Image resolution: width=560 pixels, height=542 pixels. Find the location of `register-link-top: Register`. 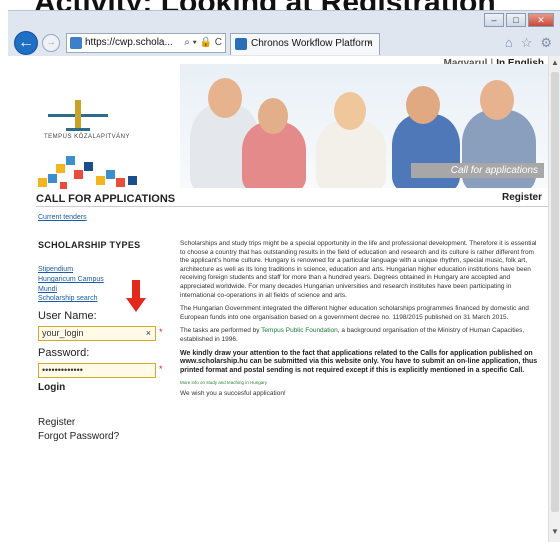

register-link-top: Register is located at coordinates (522, 197).